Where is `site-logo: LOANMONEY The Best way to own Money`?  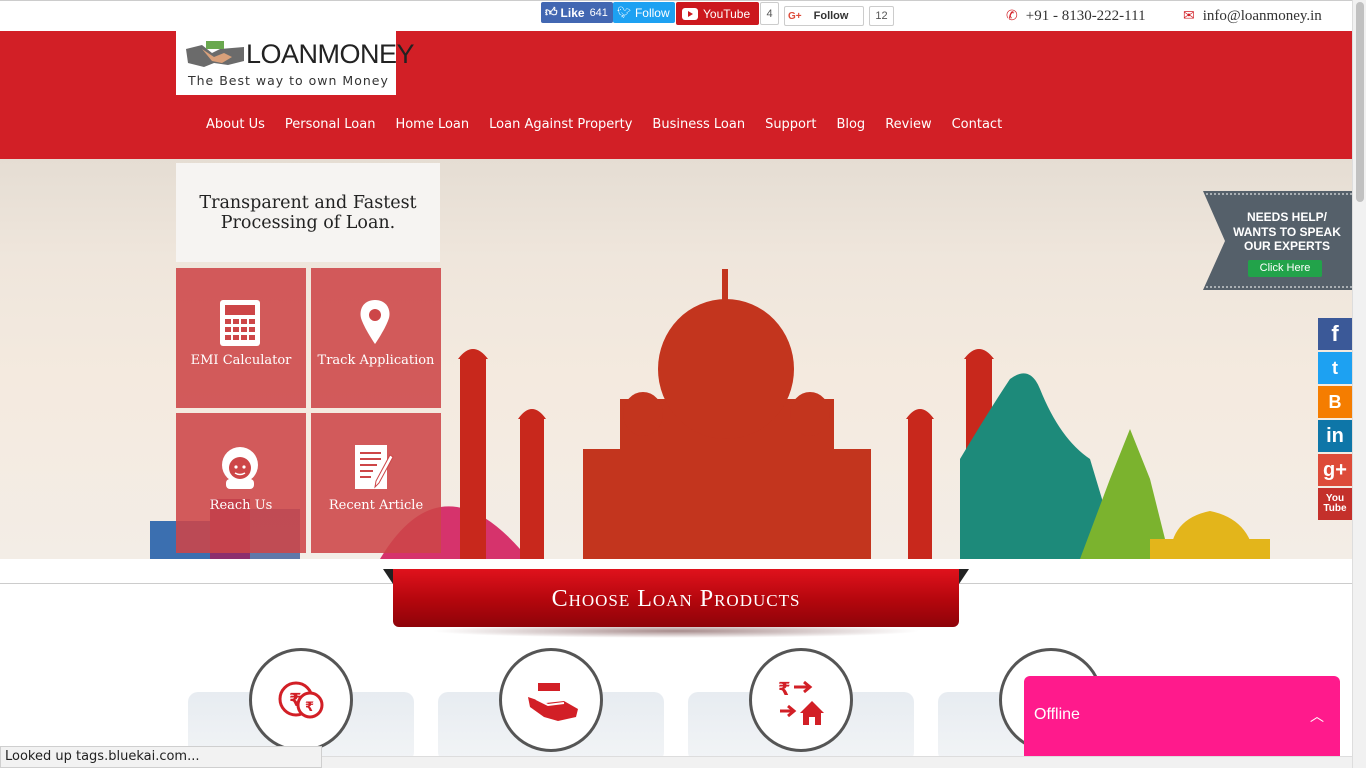
site-logo: LOANMONEY The Best way to own Money is located at coordinates (295, 63).